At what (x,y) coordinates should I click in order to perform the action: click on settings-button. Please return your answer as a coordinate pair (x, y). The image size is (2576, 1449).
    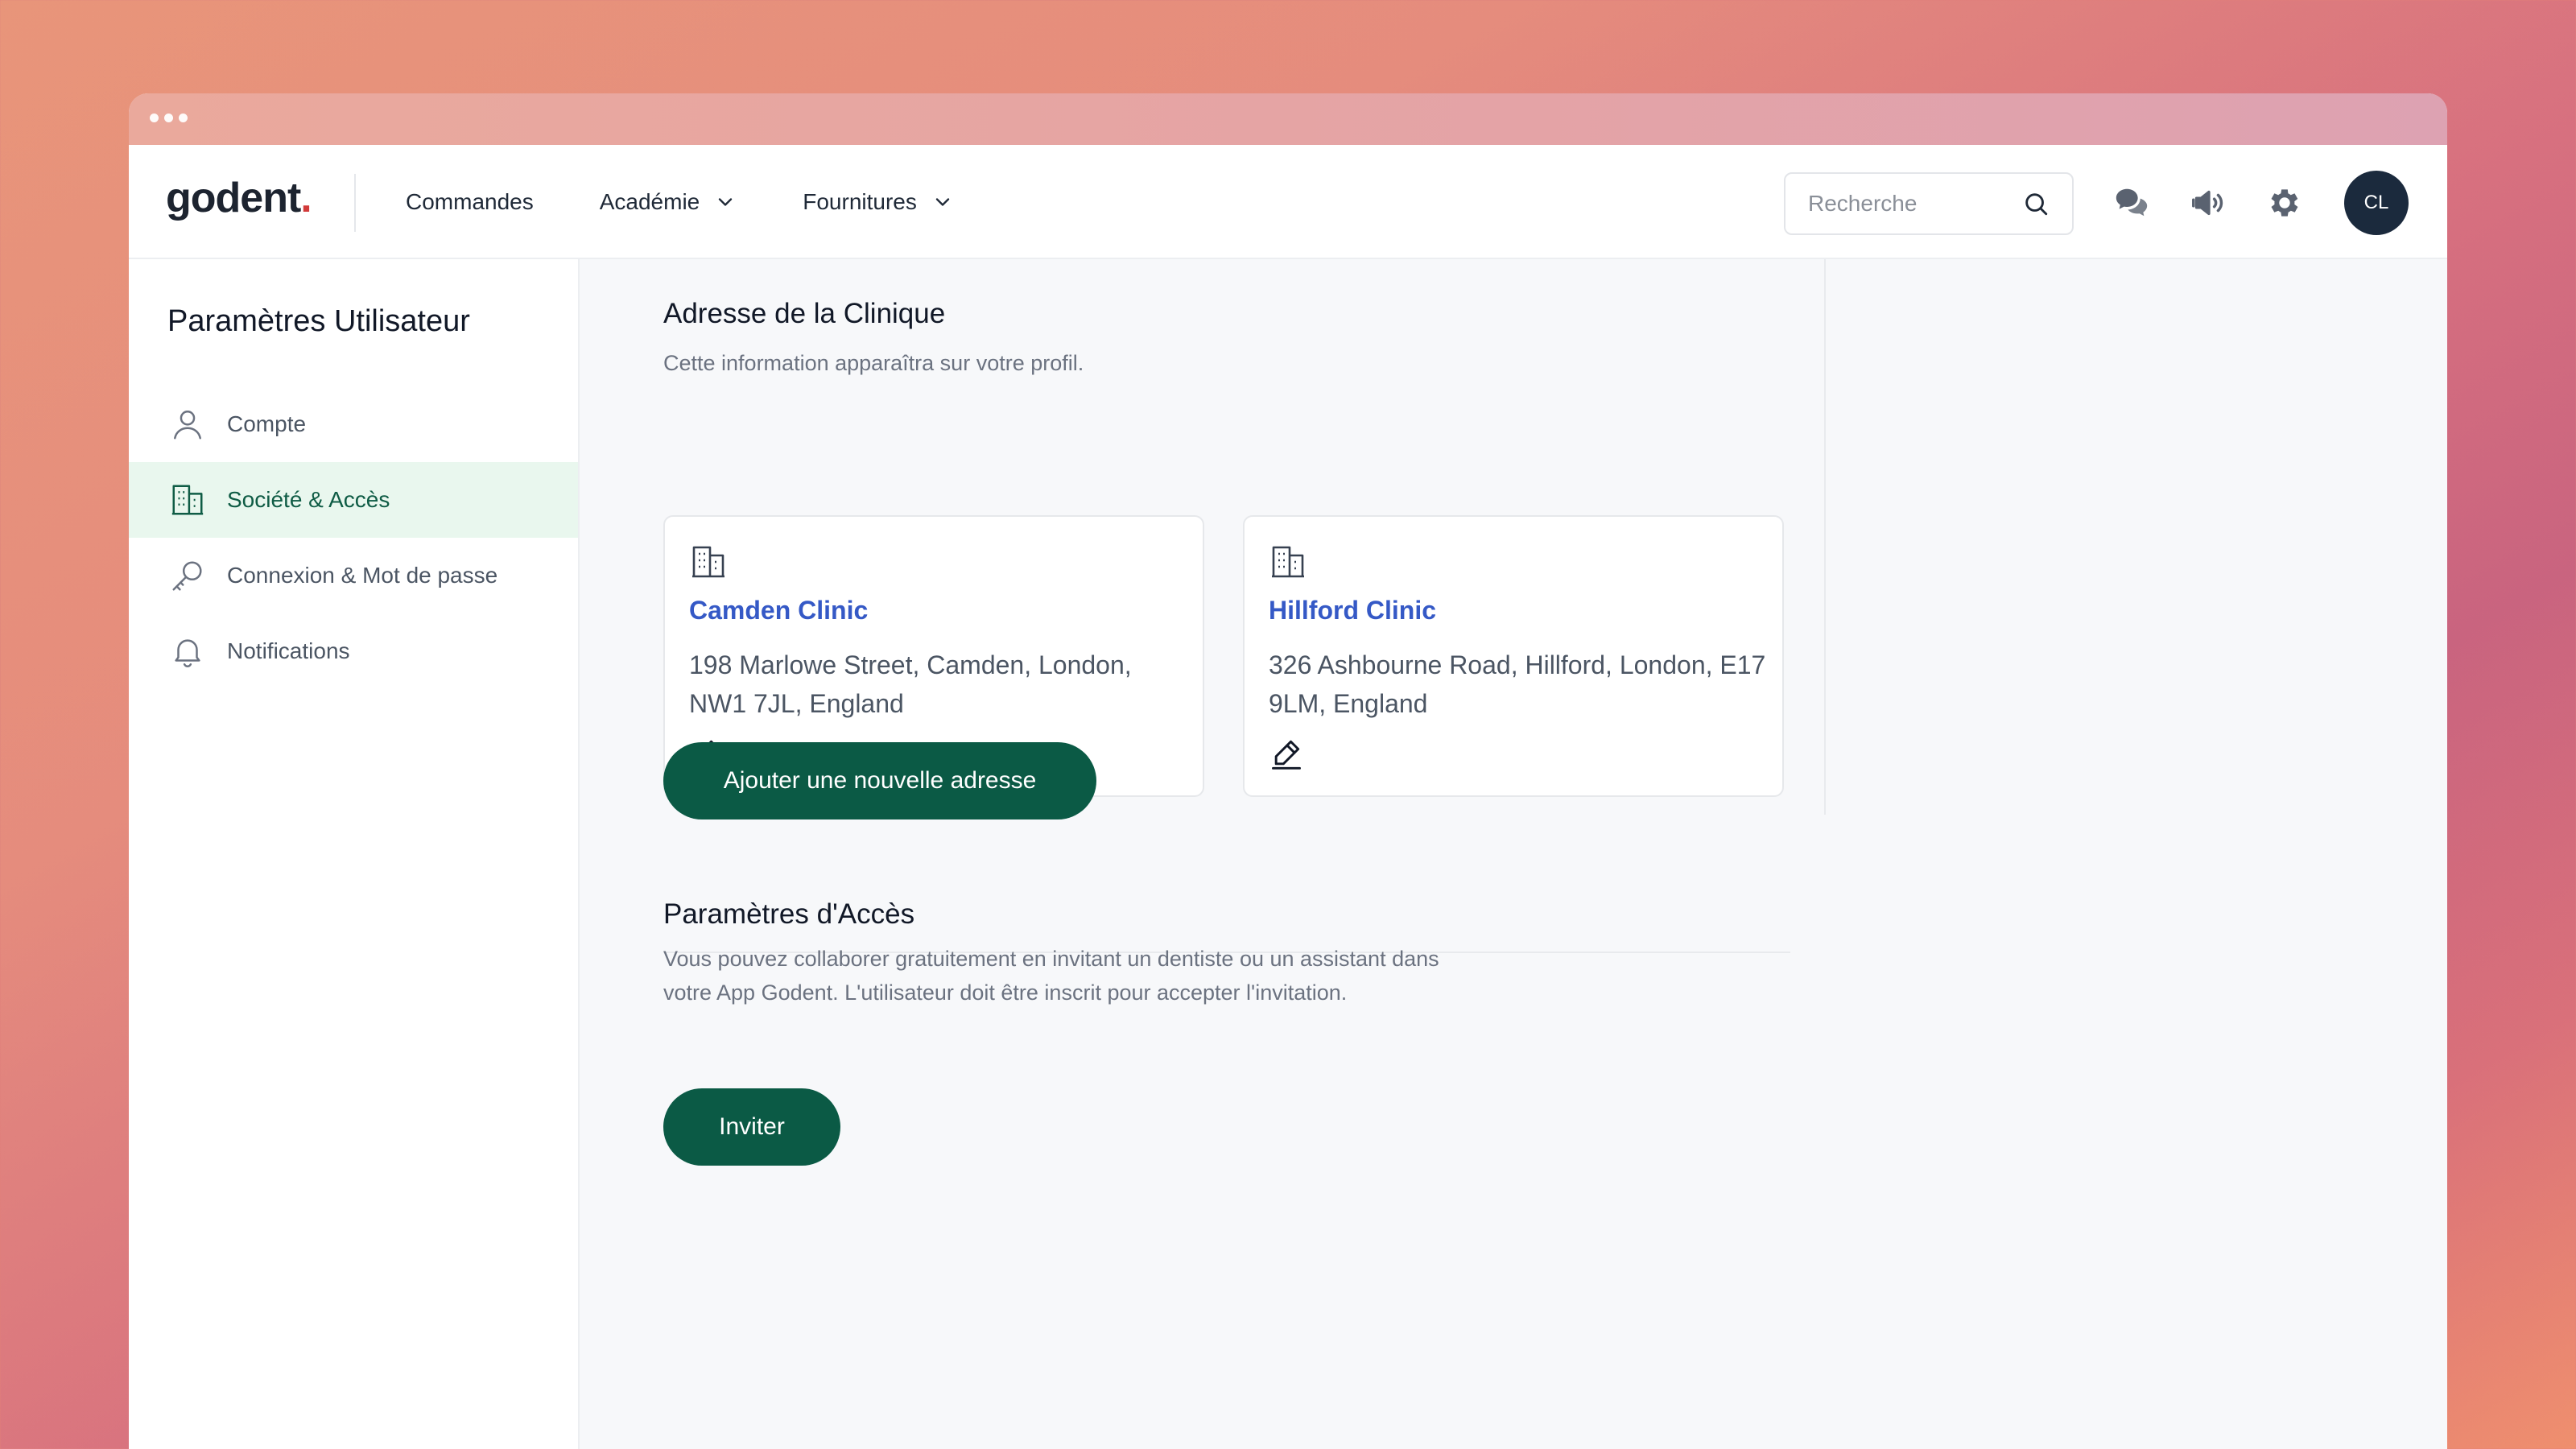
    Looking at the image, I should click on (2285, 203).